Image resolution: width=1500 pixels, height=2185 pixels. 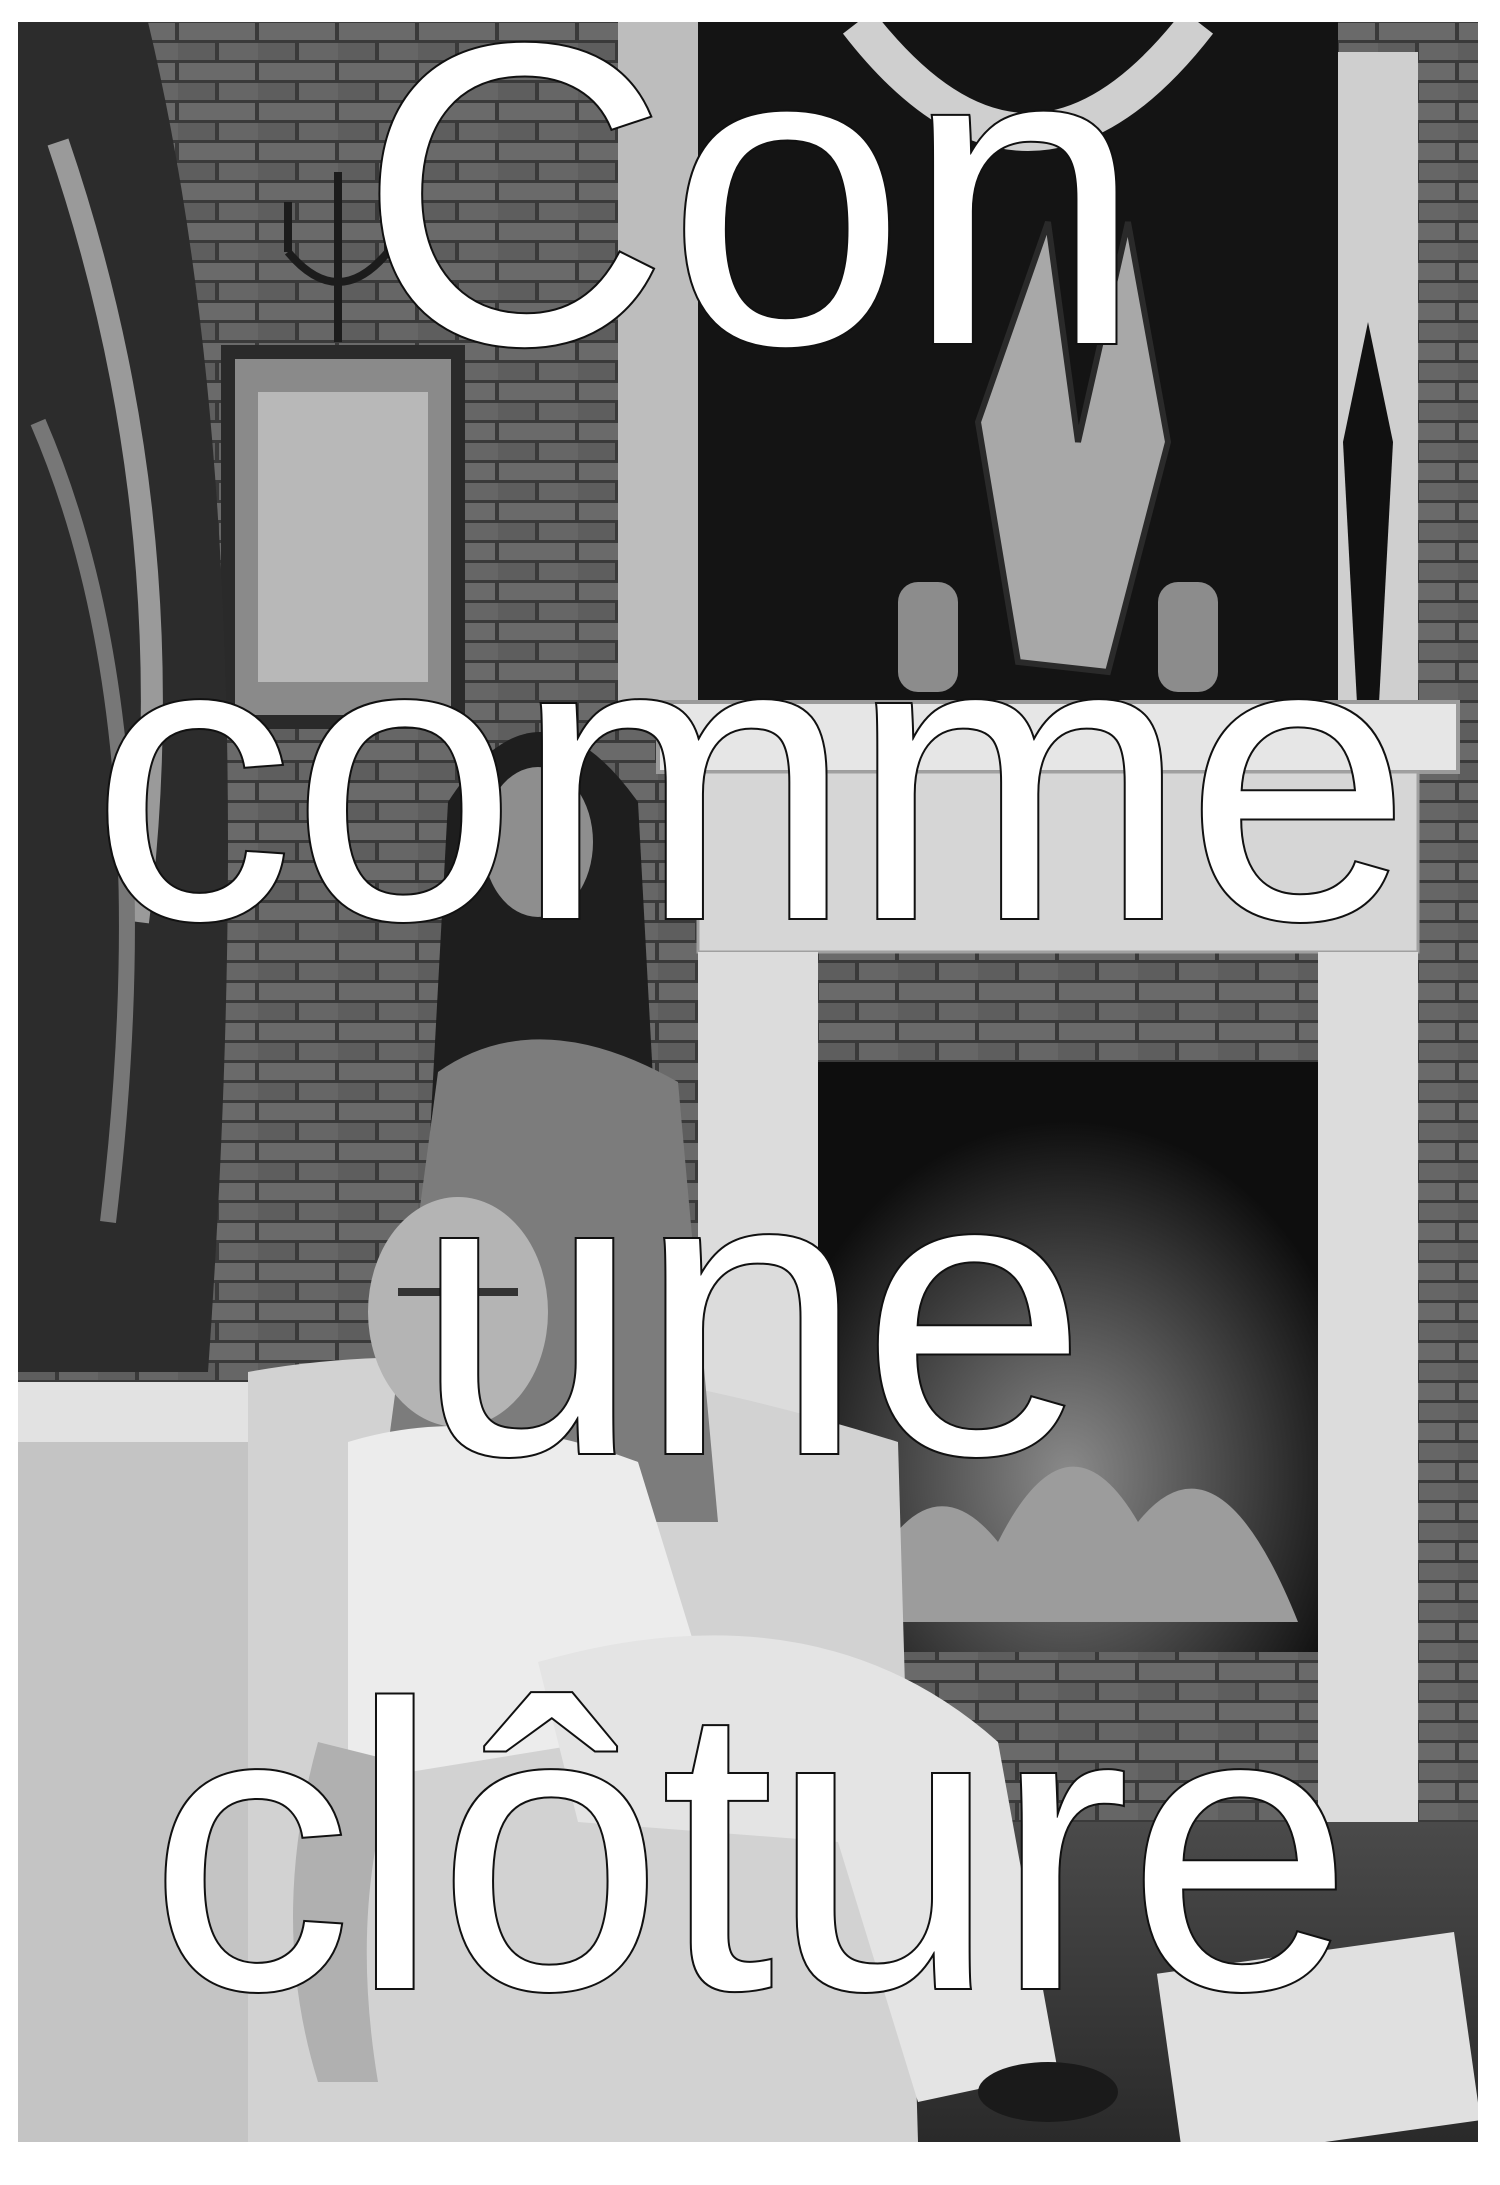 What do you see at coordinates (751, 217) in the screenshot?
I see `caption-line-1: Con` at bounding box center [751, 217].